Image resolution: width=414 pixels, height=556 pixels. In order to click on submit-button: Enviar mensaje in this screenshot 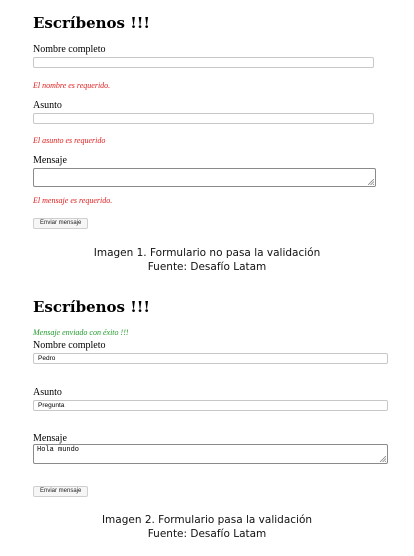, I will do `click(61, 491)`.